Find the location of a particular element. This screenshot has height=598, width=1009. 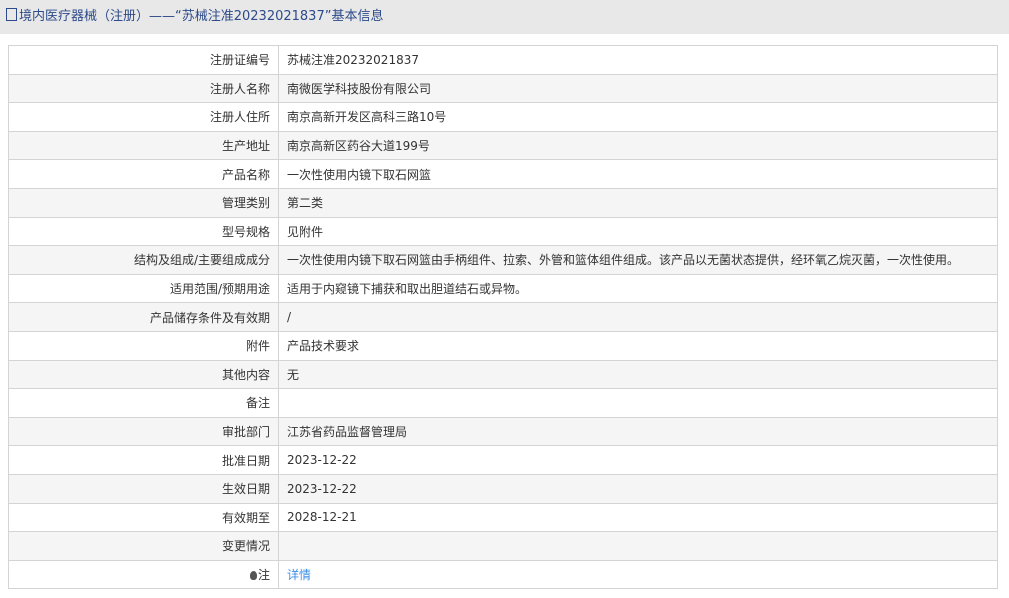

table-row: 其他内容无 is located at coordinates (503, 374).